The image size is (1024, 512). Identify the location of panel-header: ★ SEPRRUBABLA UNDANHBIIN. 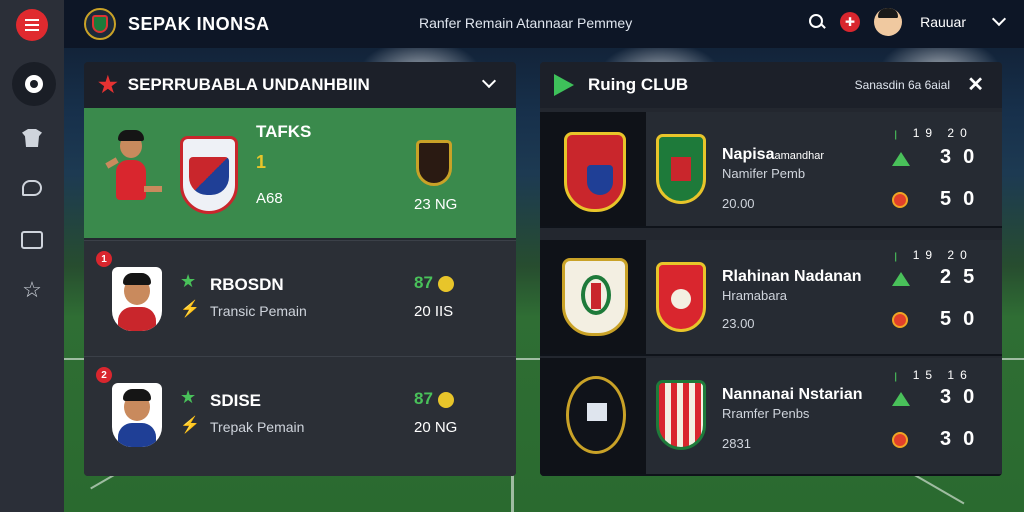
(300, 85).